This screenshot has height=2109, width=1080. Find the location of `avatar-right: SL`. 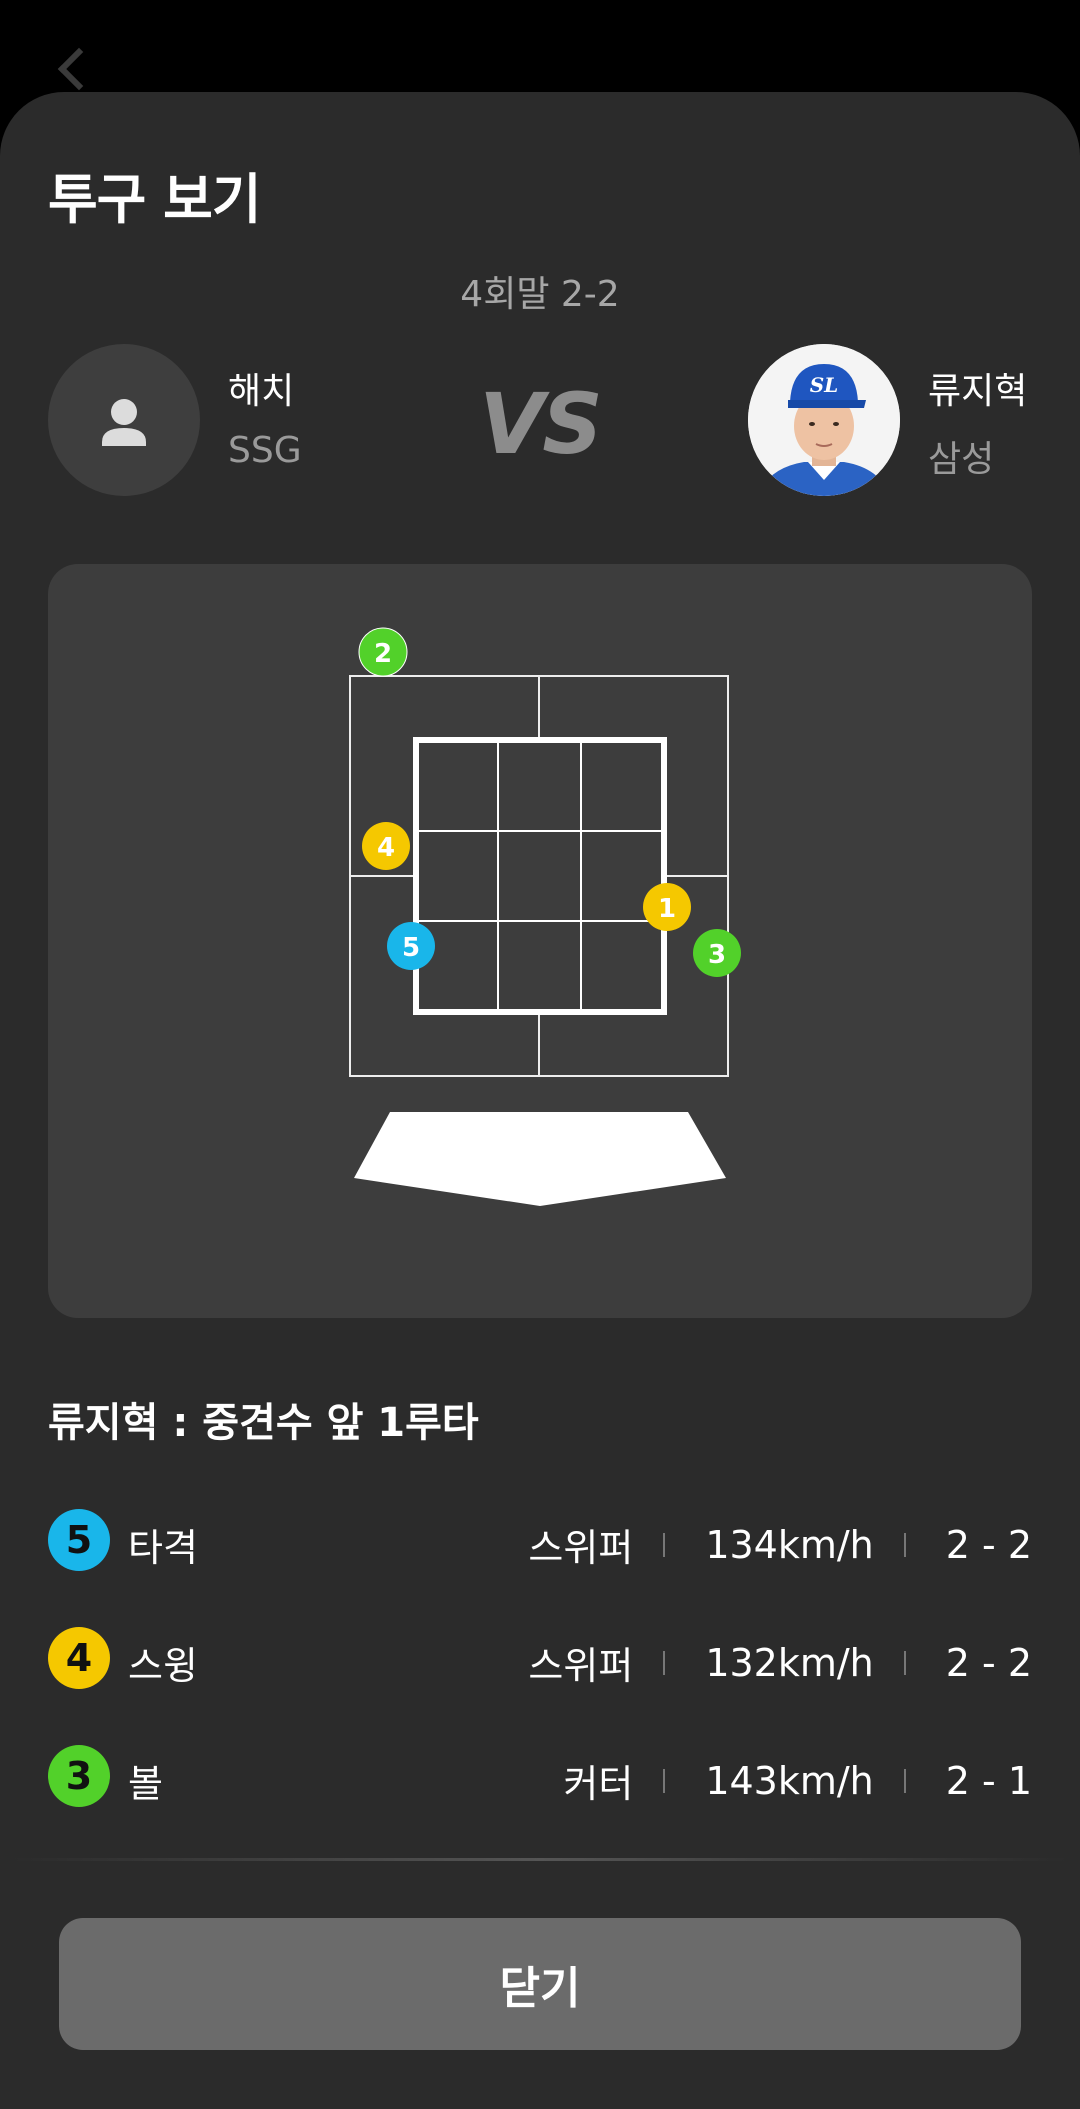

avatar-right: SL is located at coordinates (824, 420).